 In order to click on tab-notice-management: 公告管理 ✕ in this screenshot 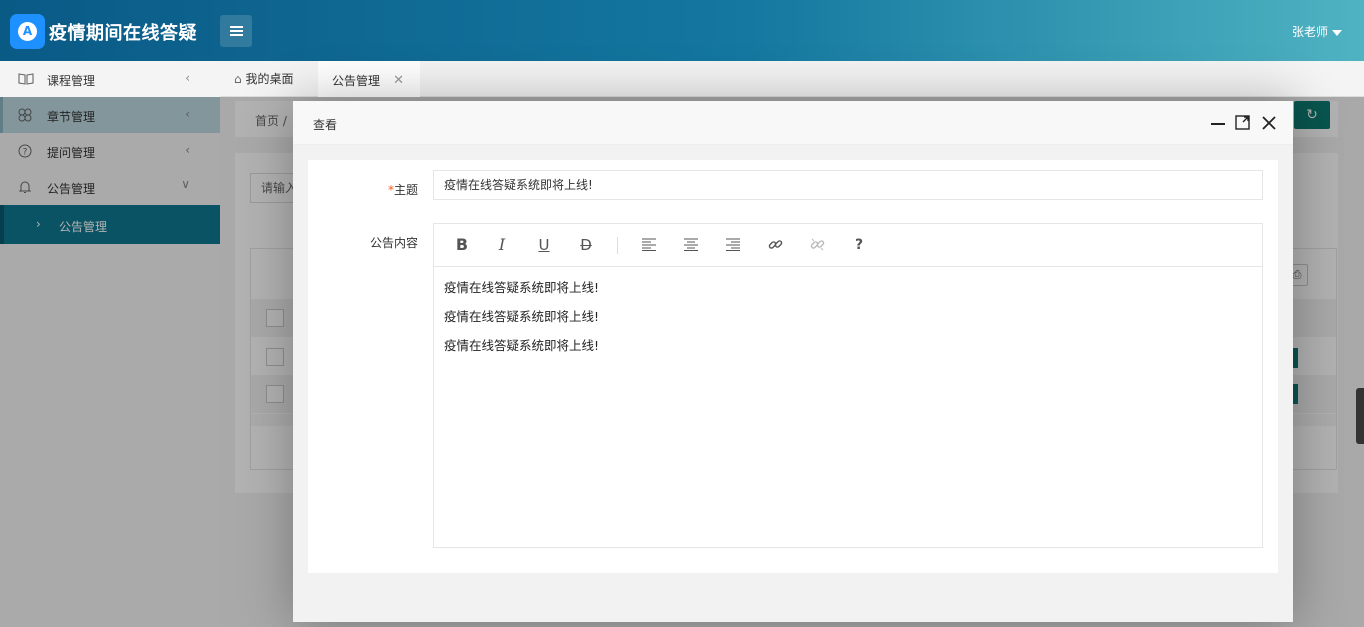, I will do `click(369, 79)`.